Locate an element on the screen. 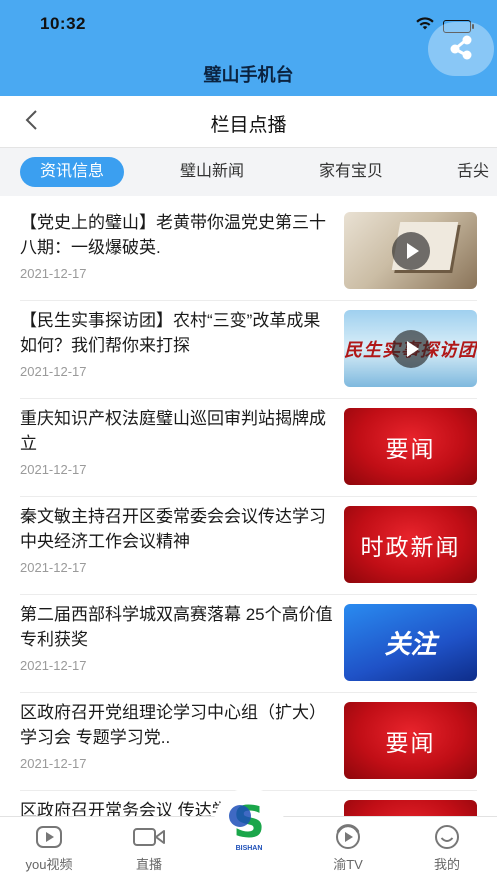  news-item: 重庆知识产权法庭璧山巡回审判站揭牌成立 2021-12-17 要闻 is located at coordinates (248, 441).